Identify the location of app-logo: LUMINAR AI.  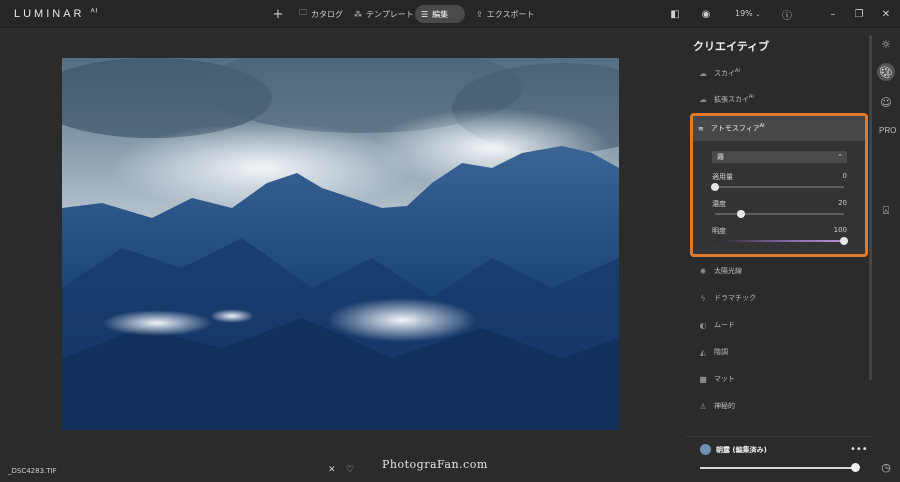
(56, 14).